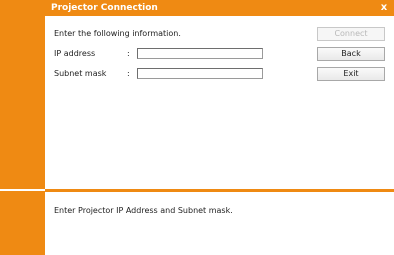  Describe the element at coordinates (200, 53) in the screenshot. I see `ip-address-input` at that location.